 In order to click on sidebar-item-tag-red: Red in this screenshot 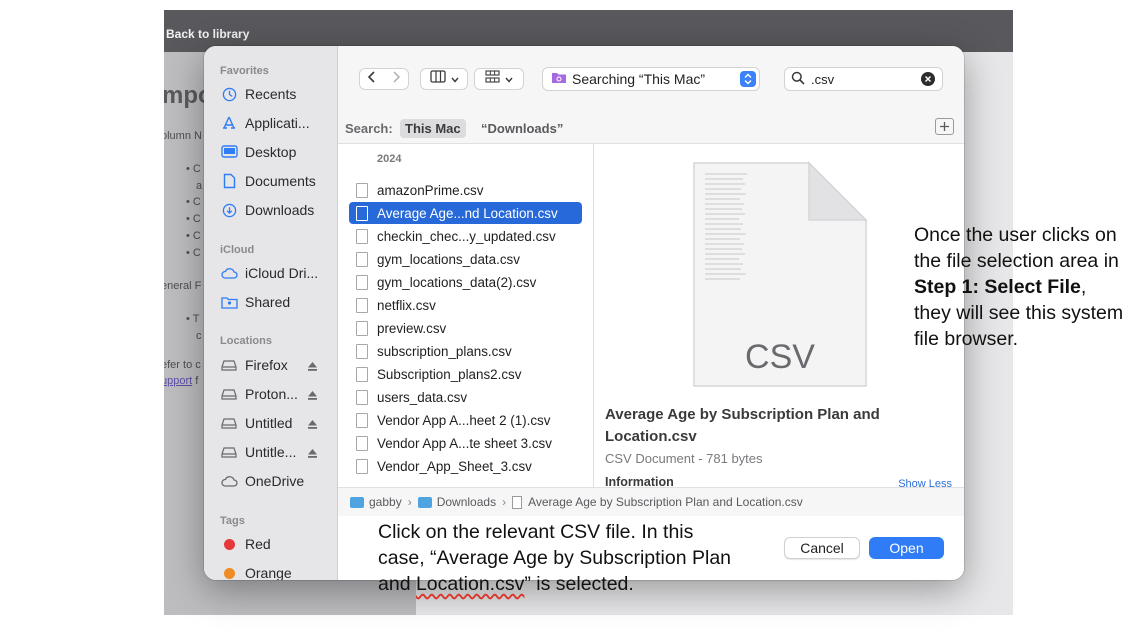, I will do `click(276, 544)`.